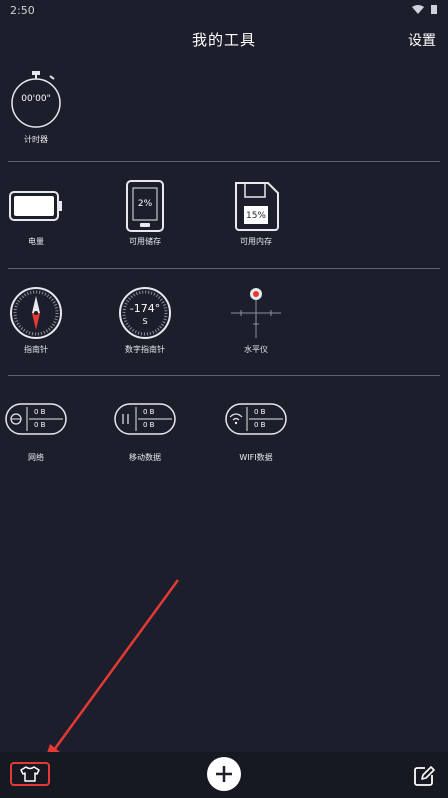  What do you see at coordinates (36, 99) in the screenshot?
I see `timer-display: 00'00"` at bounding box center [36, 99].